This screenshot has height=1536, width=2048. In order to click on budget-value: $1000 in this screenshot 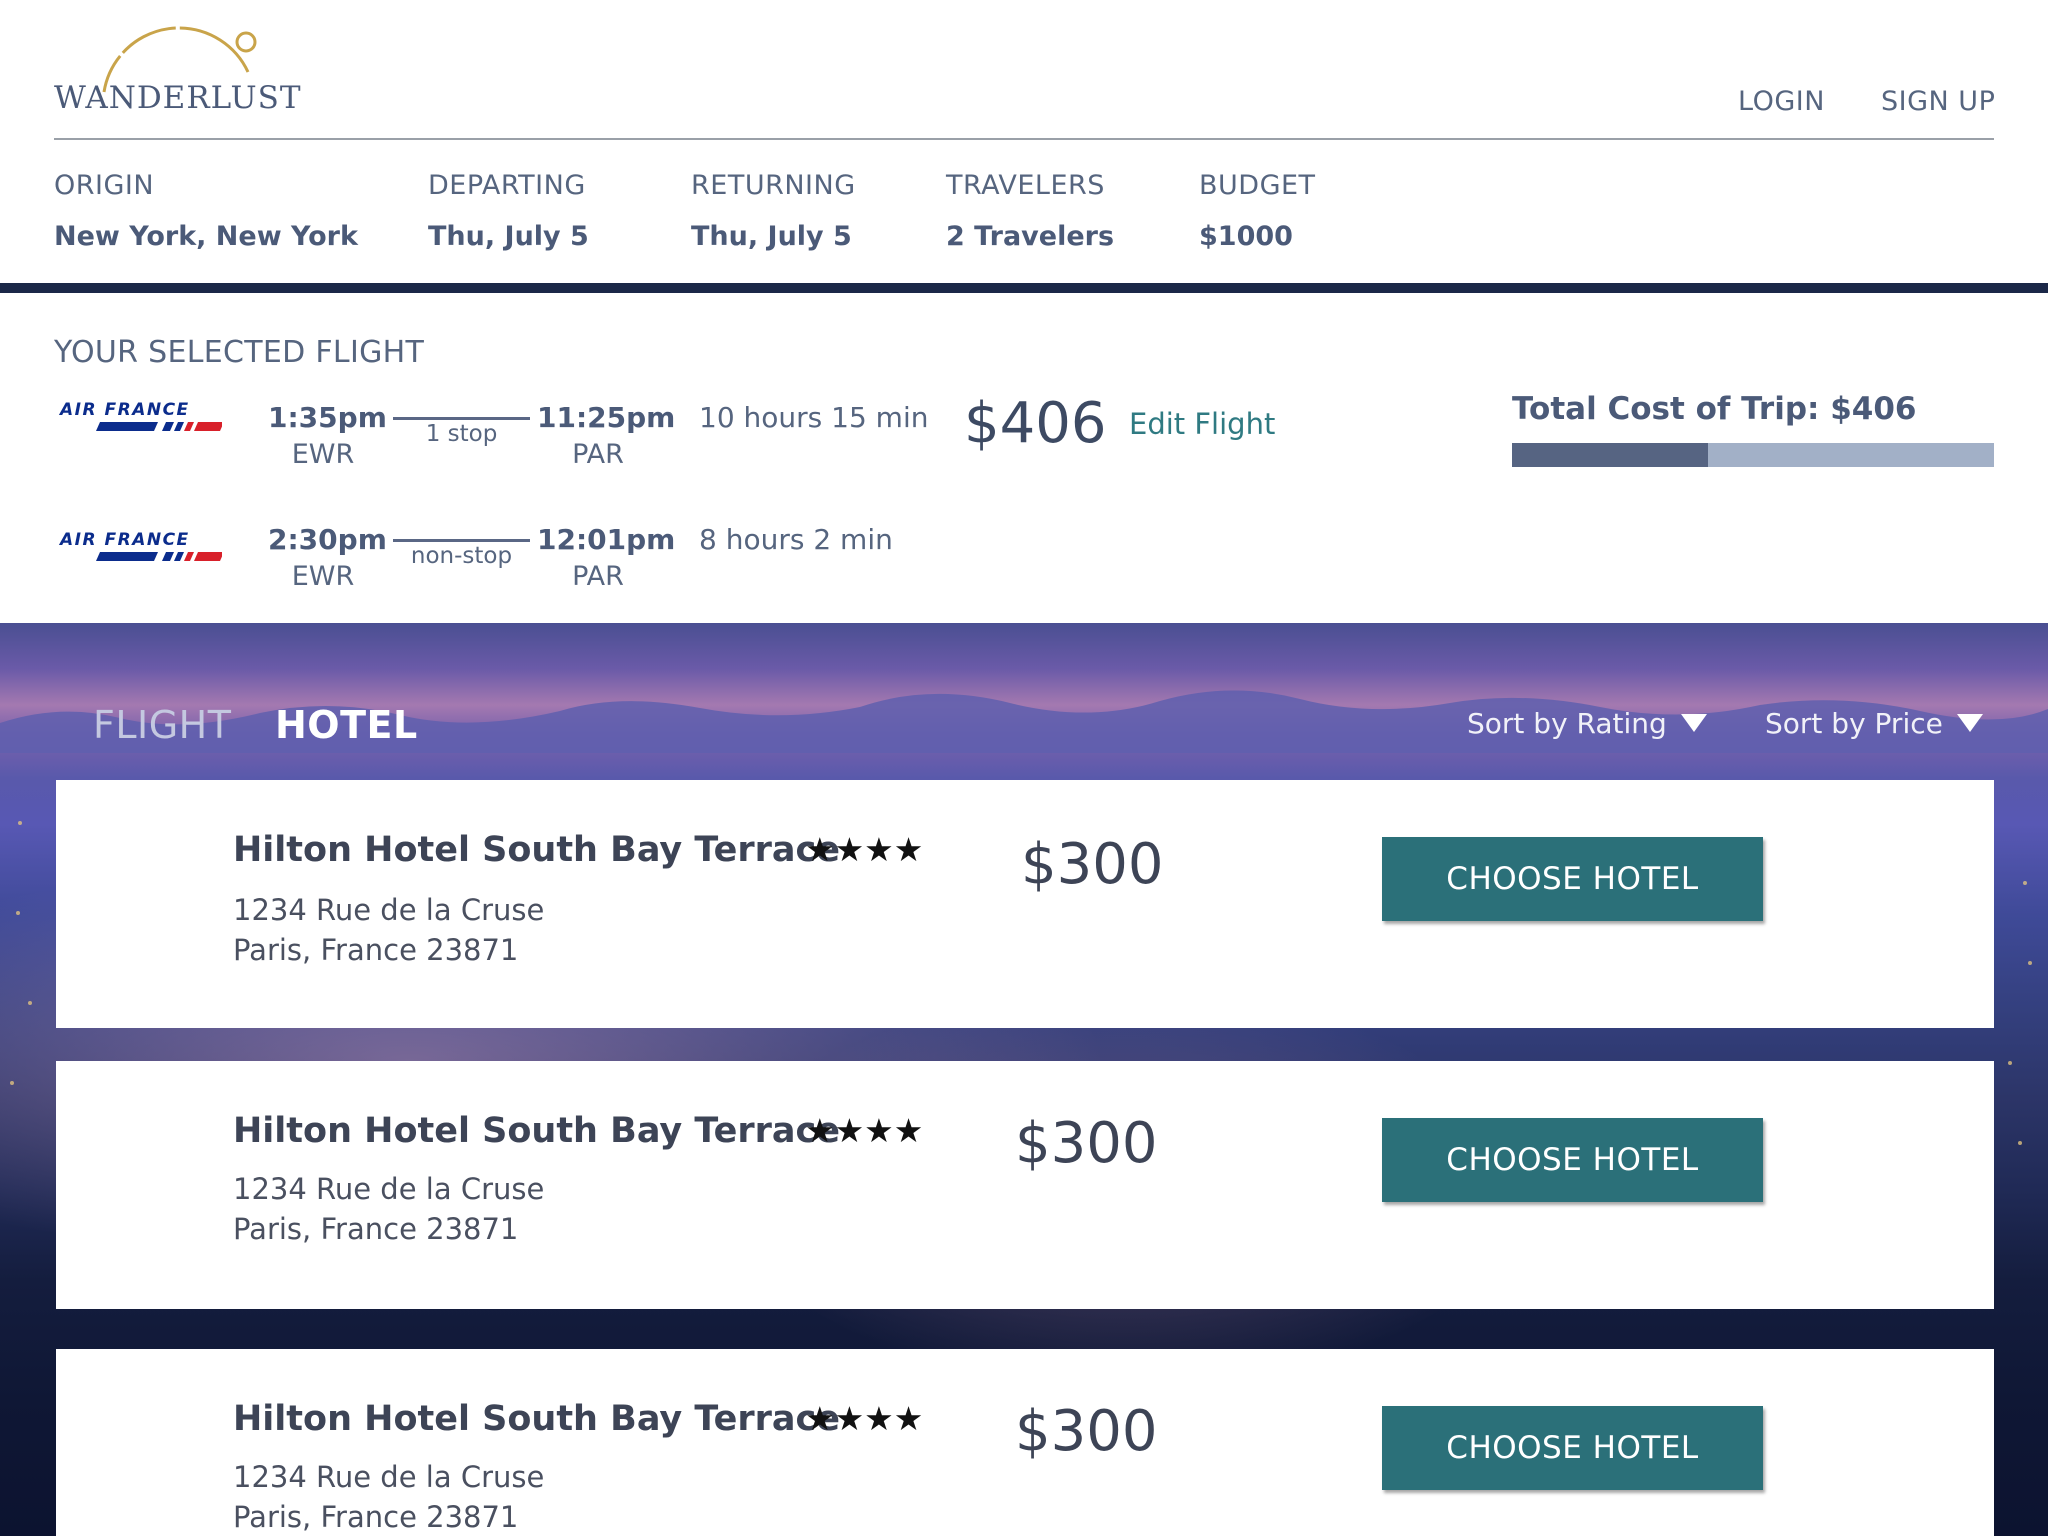, I will do `click(1257, 236)`.